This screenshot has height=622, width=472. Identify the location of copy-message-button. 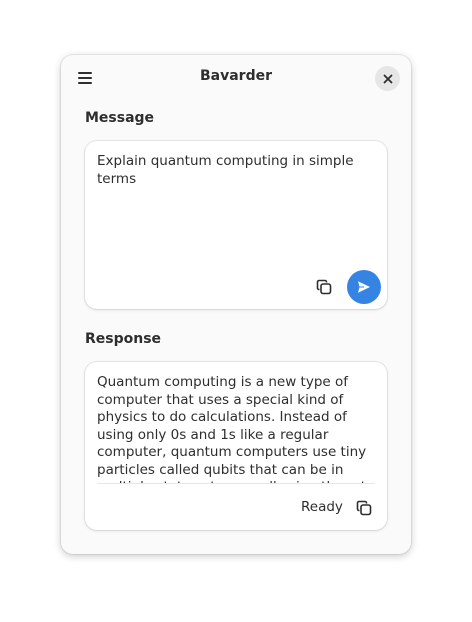
(324, 287).